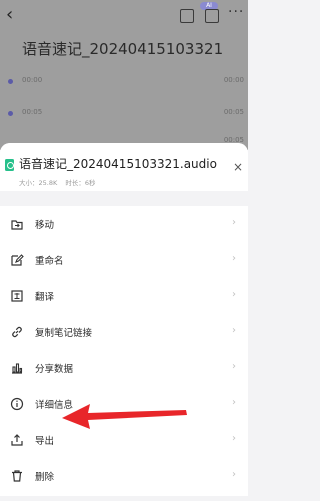 This screenshot has width=320, height=501. What do you see at coordinates (17, 368) in the screenshot?
I see `chart-icon` at bounding box center [17, 368].